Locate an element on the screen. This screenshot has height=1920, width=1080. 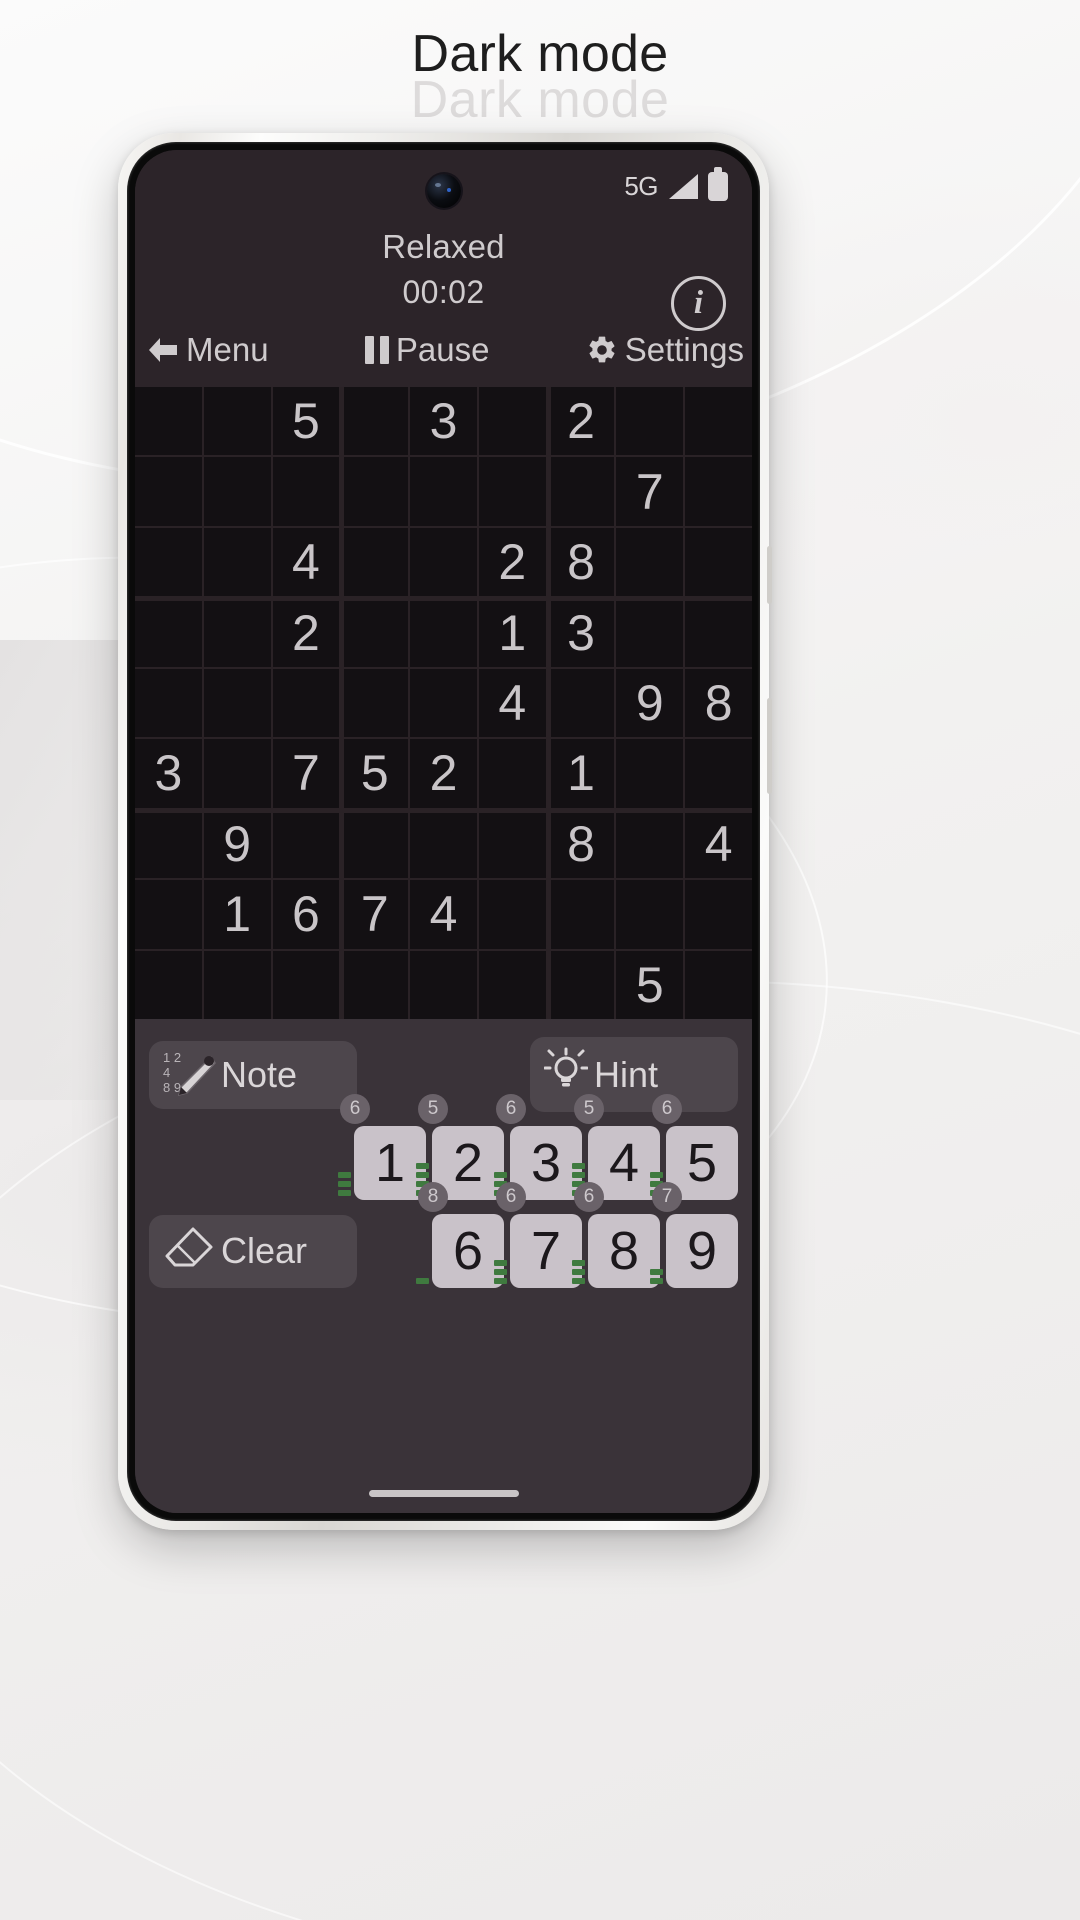
menu-label: Menu is located at coordinates (227, 349).